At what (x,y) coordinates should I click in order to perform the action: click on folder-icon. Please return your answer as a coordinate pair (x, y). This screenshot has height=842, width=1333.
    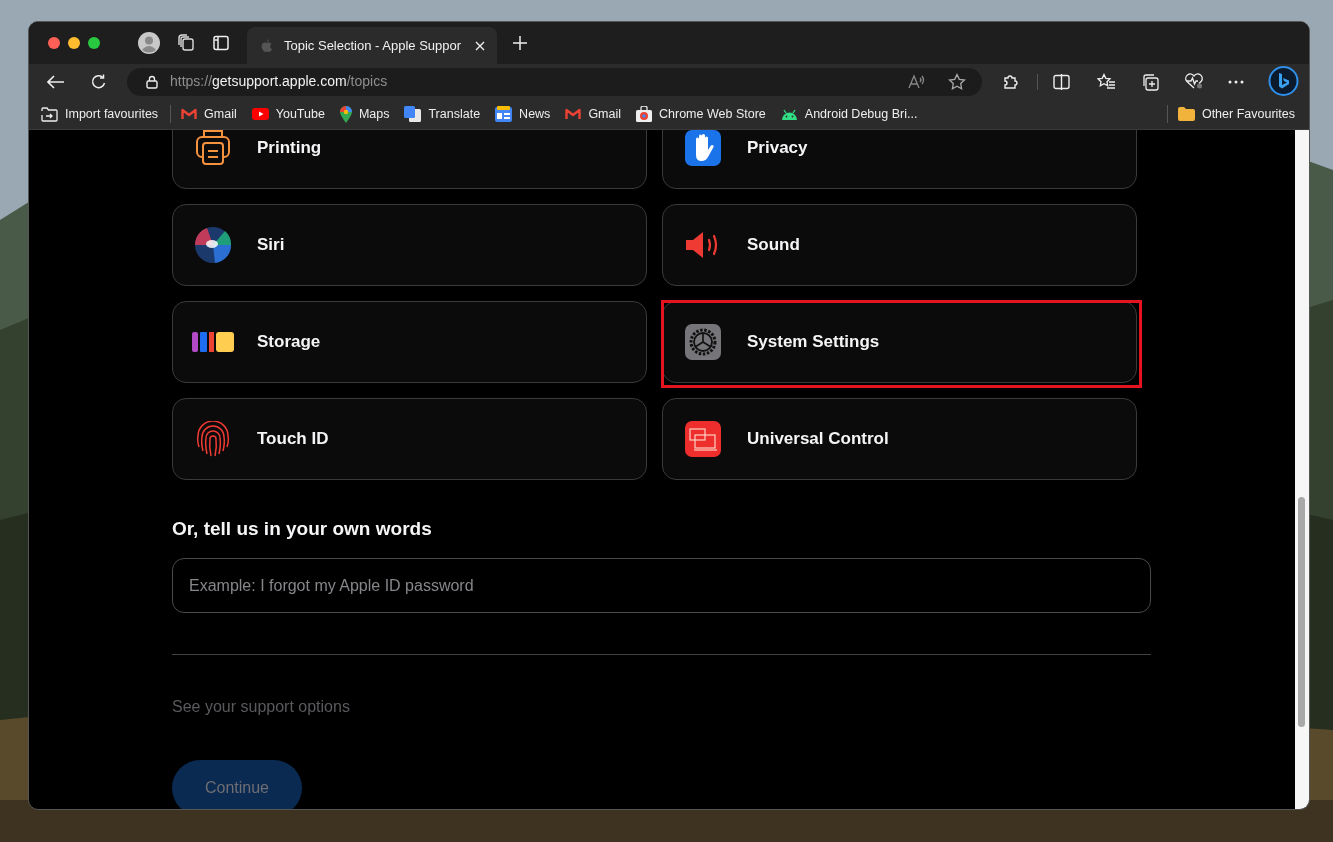
    Looking at the image, I should click on (1186, 114).